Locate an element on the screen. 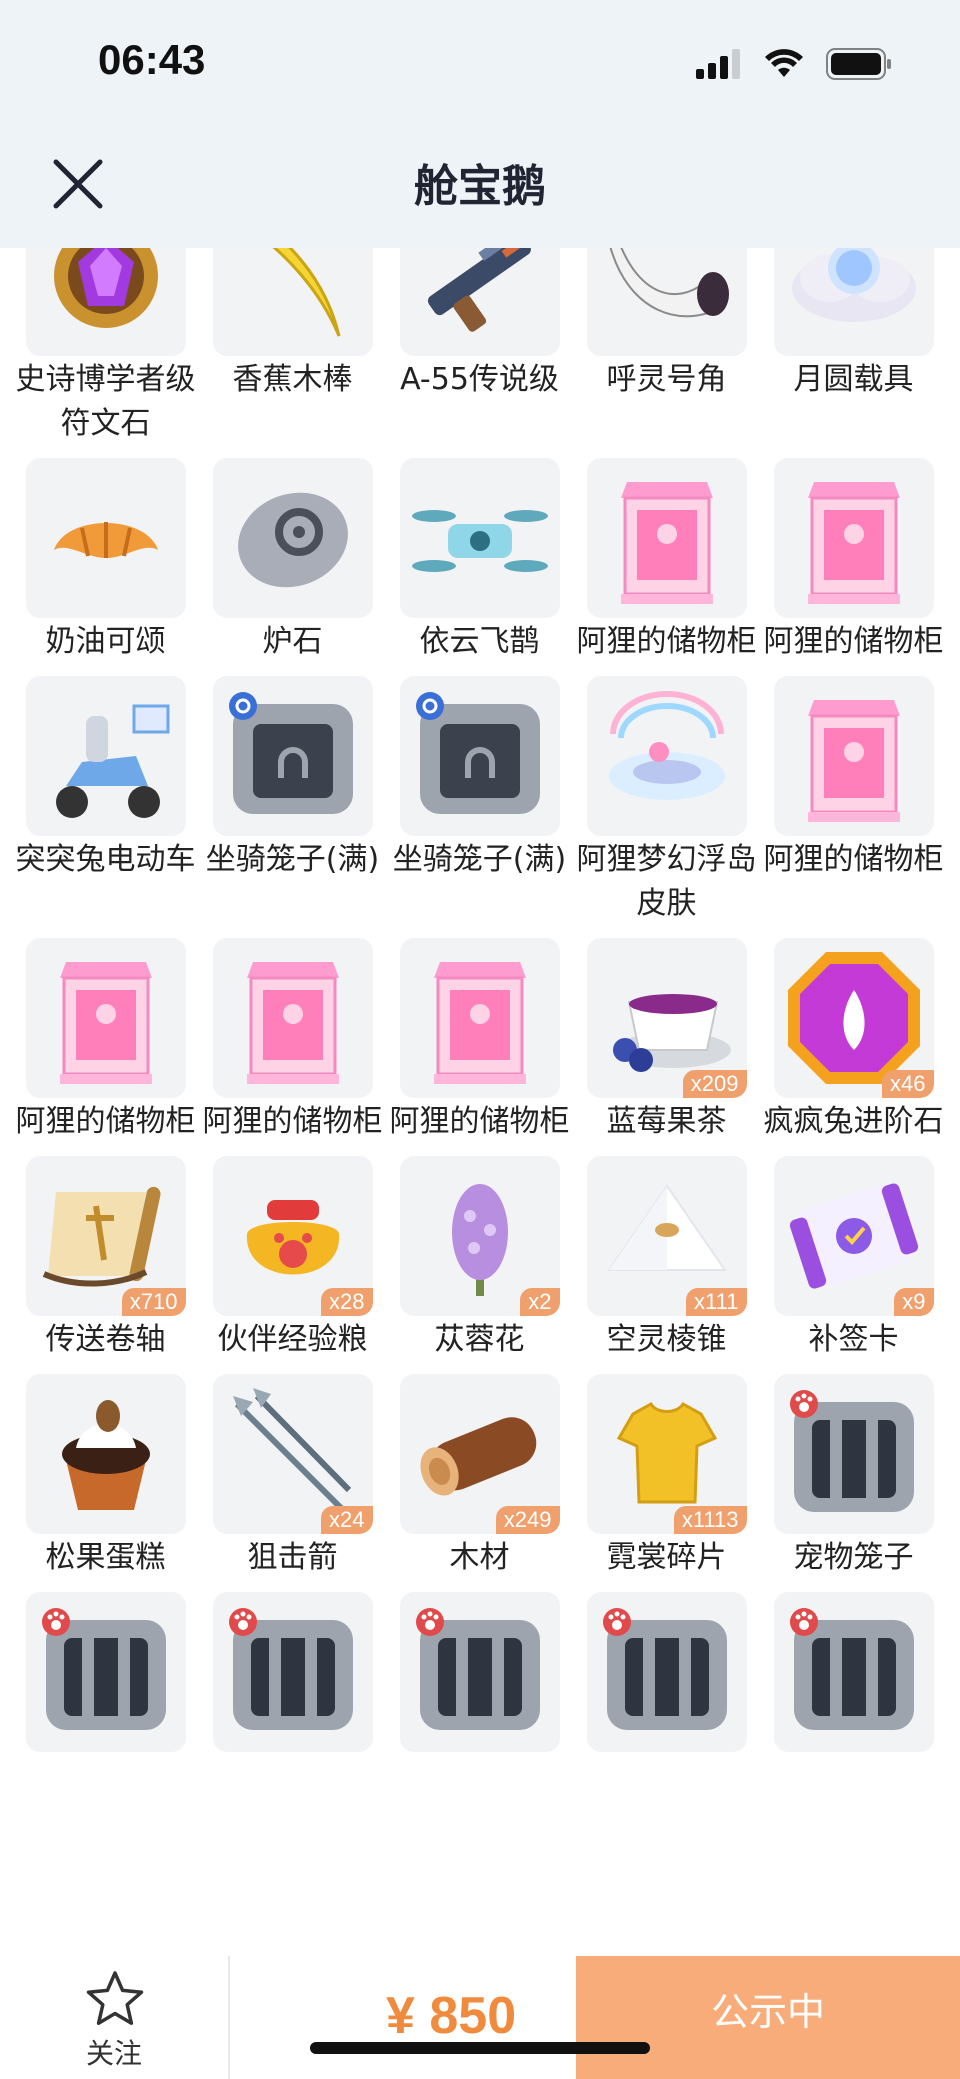 The image size is (960, 2079). bar-divider is located at coordinates (229, 2017).